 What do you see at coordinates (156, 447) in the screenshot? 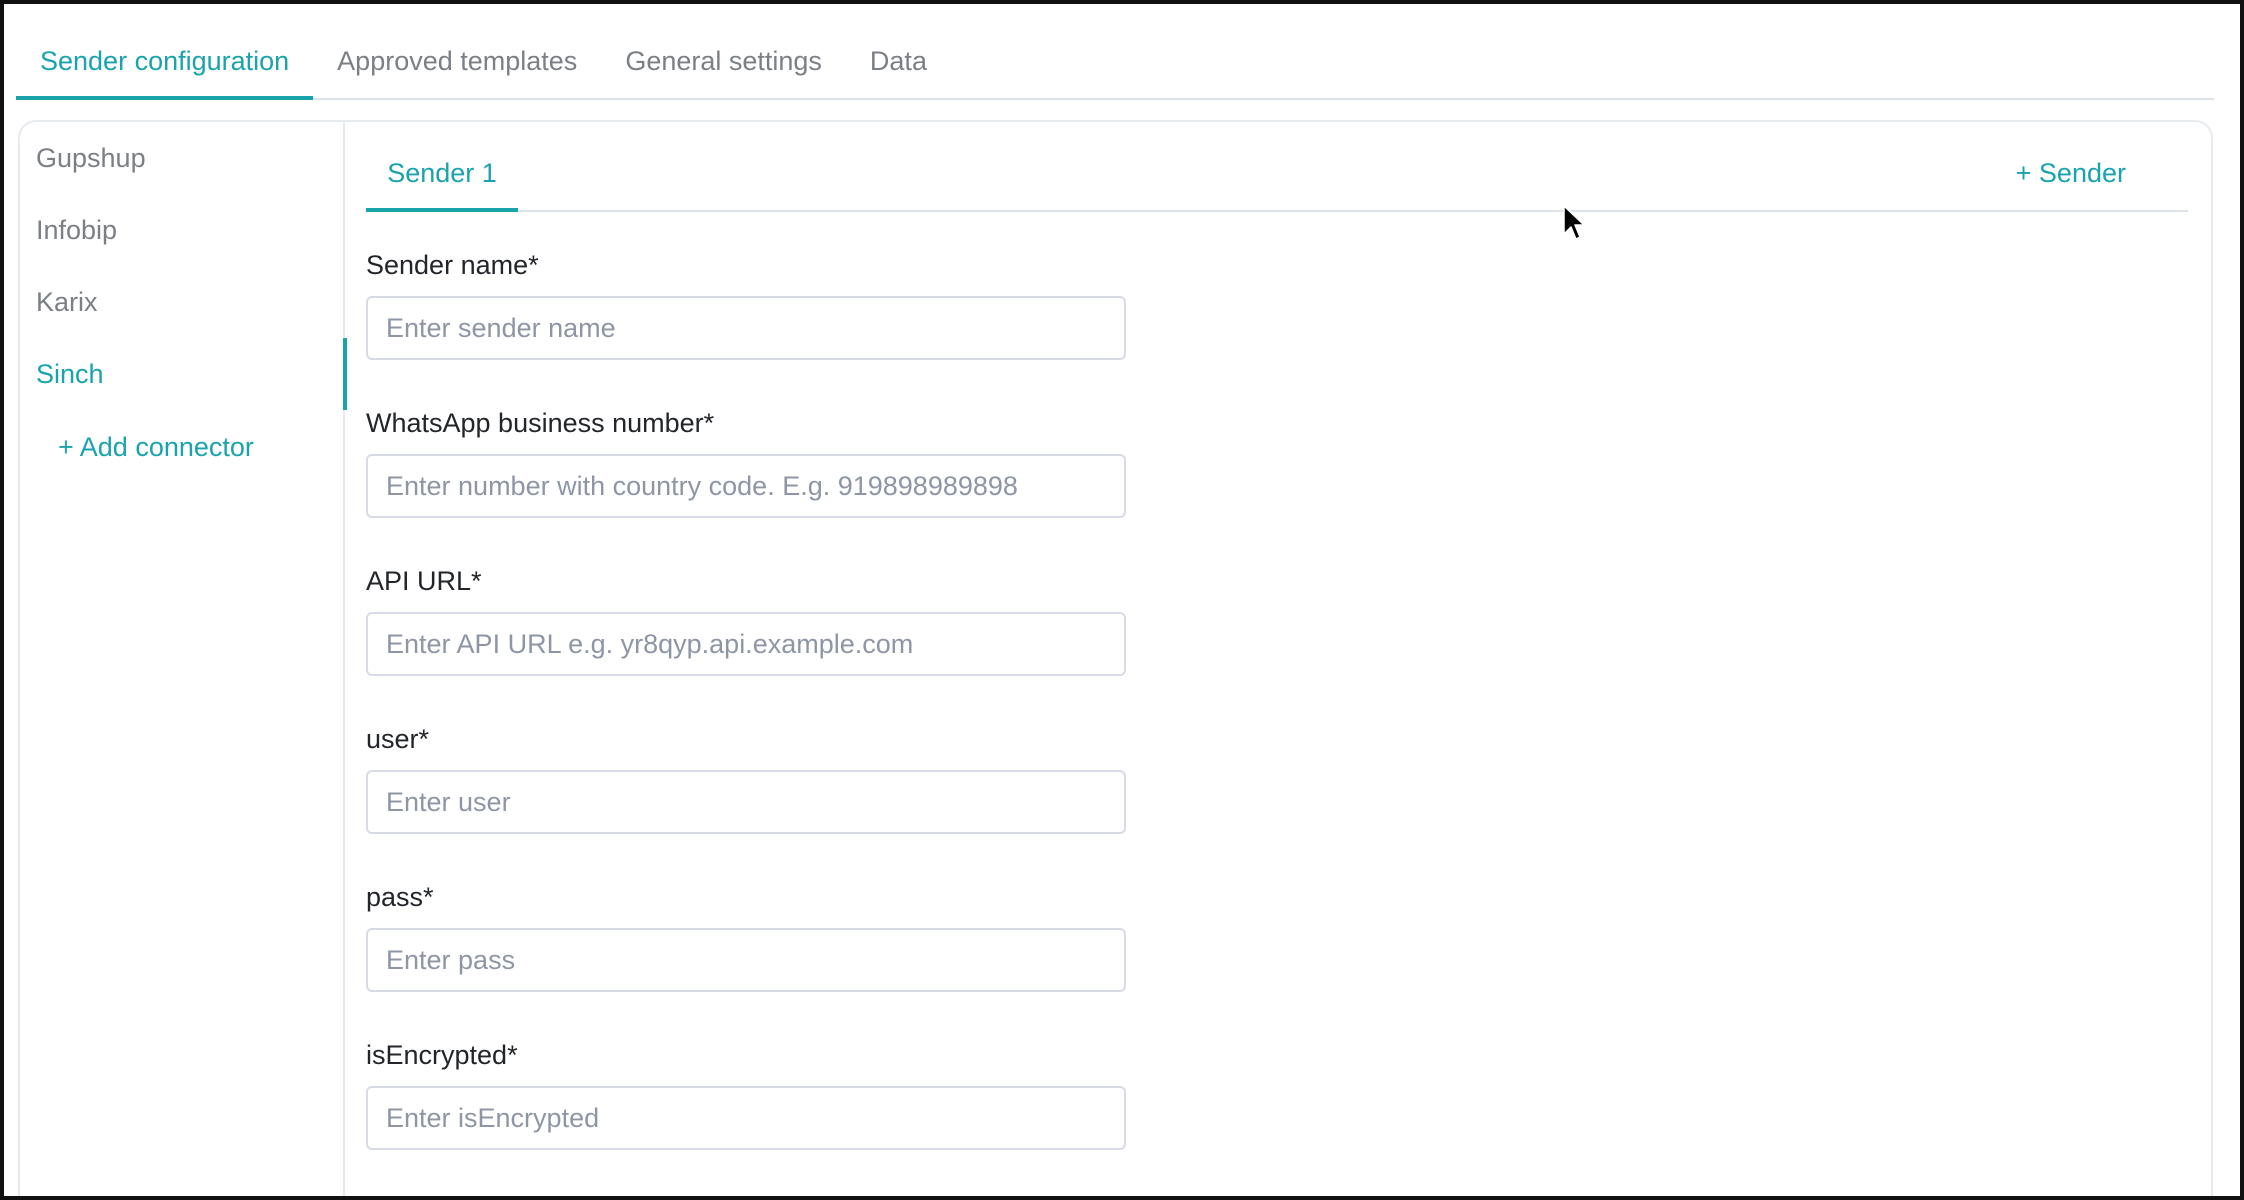
I see `add-connector-button: + Add connector` at bounding box center [156, 447].